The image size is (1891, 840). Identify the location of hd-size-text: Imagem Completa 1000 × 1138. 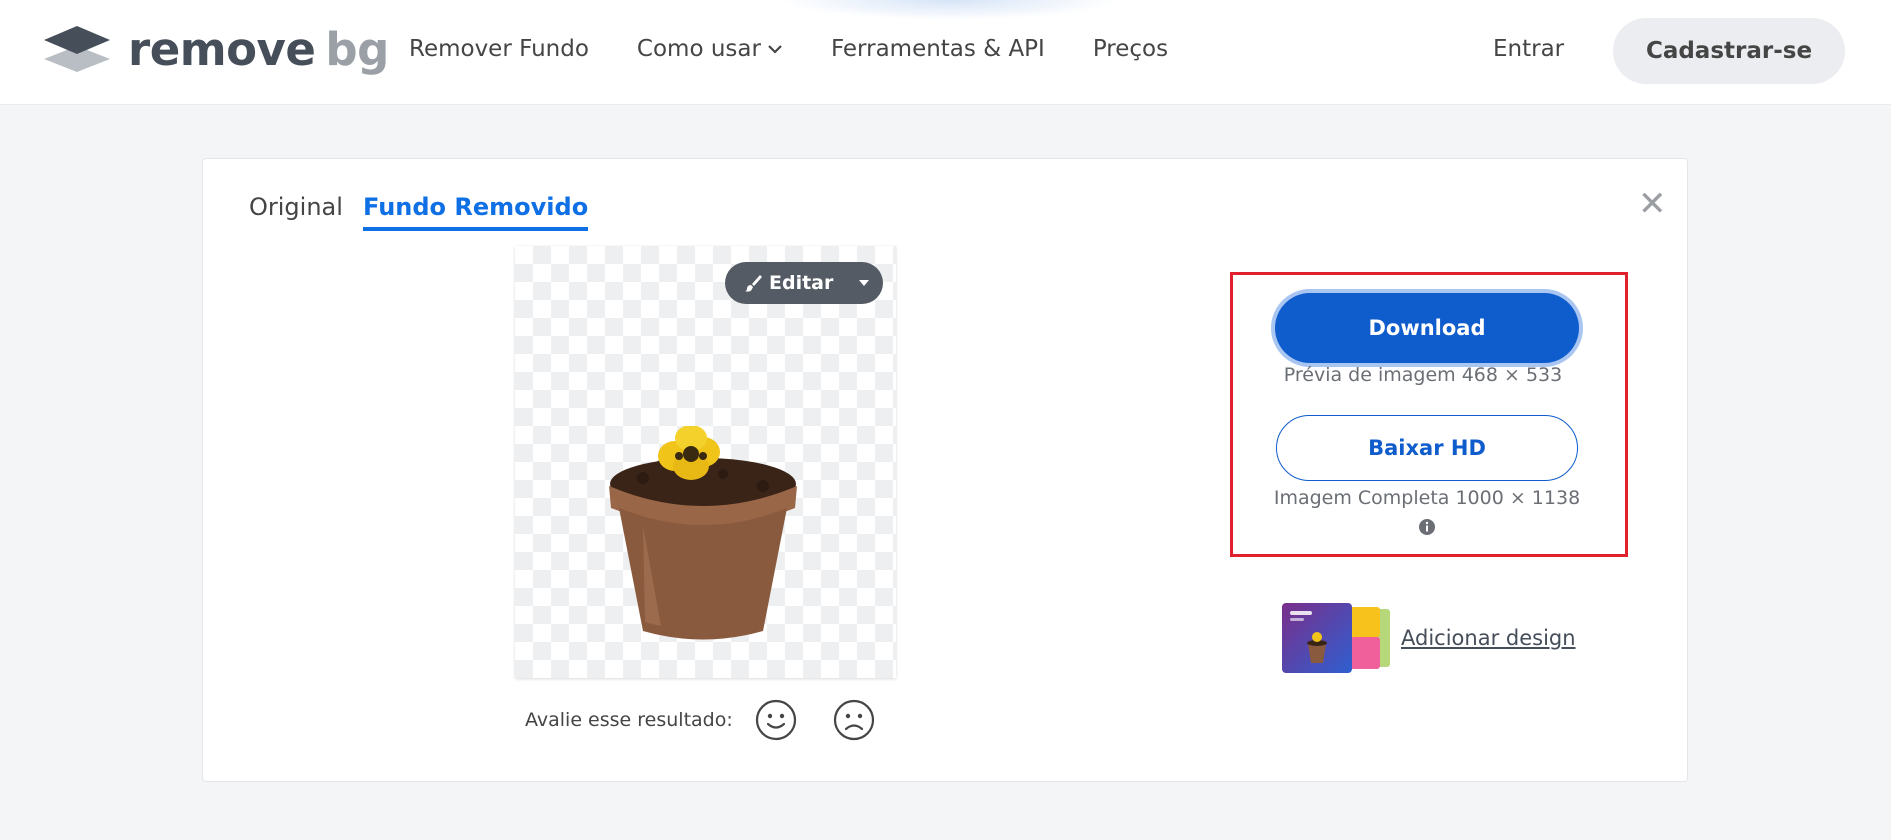
(1427, 498).